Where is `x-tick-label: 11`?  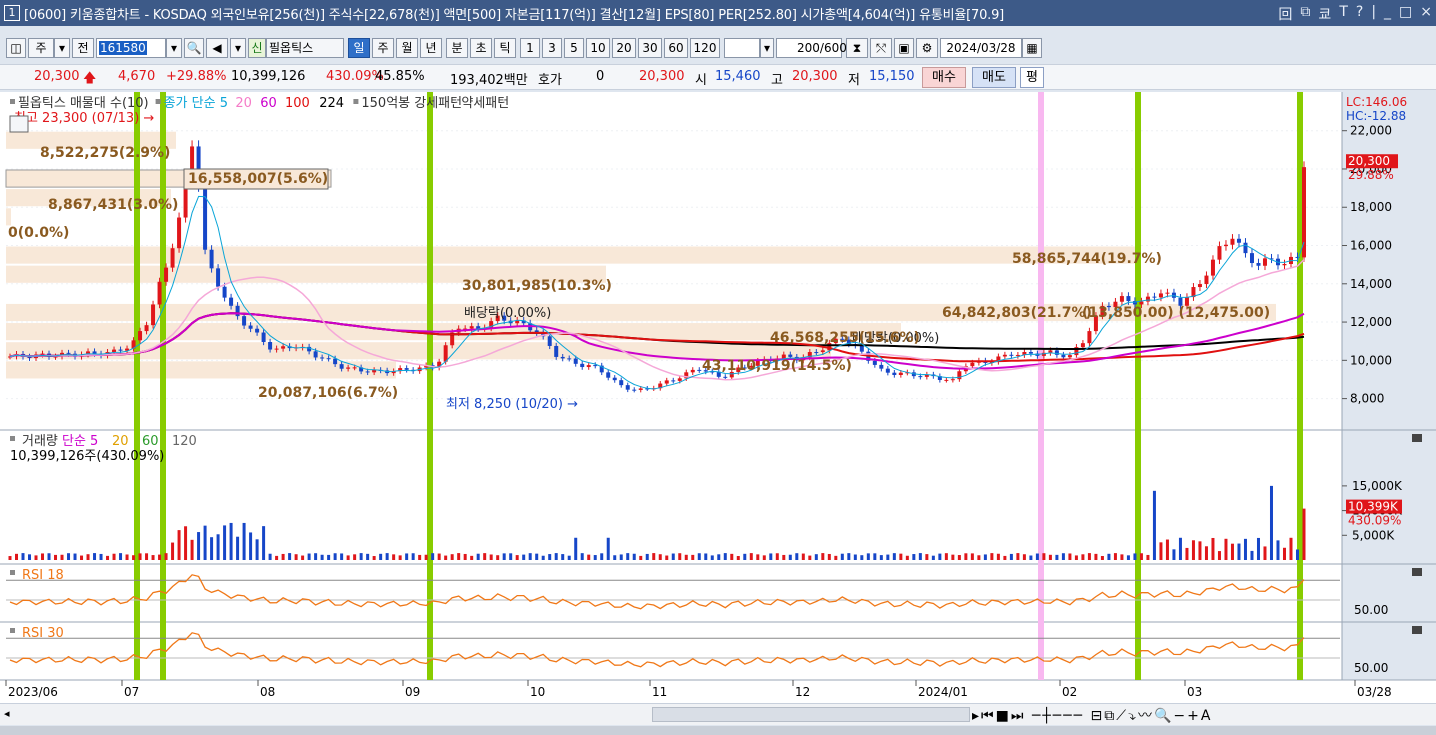
x-tick-label: 11 is located at coordinates (659, 692).